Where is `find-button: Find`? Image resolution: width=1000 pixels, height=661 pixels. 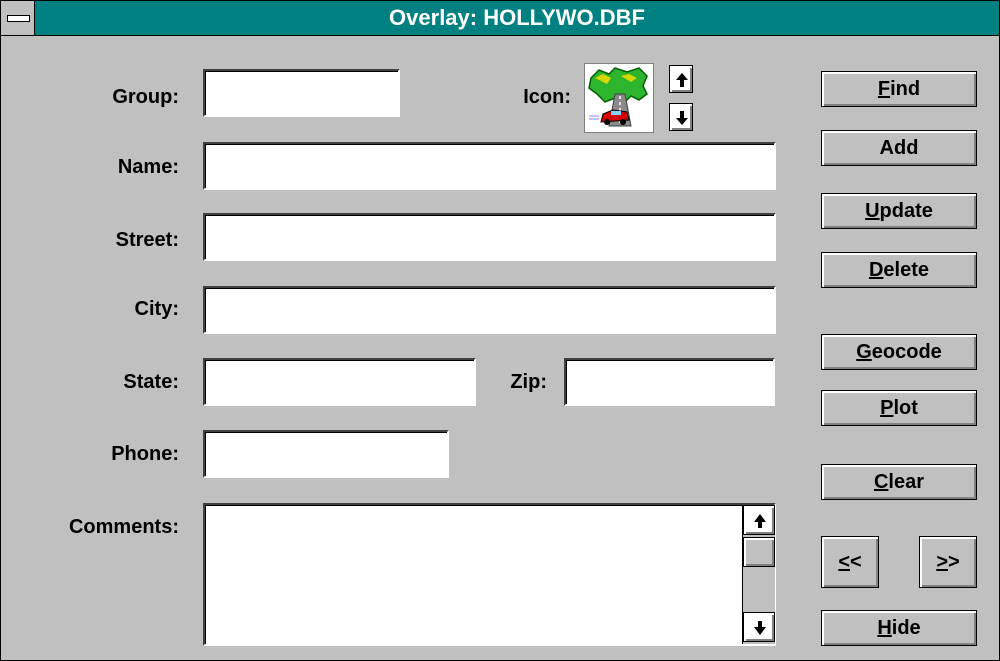 find-button: Find is located at coordinates (899, 89).